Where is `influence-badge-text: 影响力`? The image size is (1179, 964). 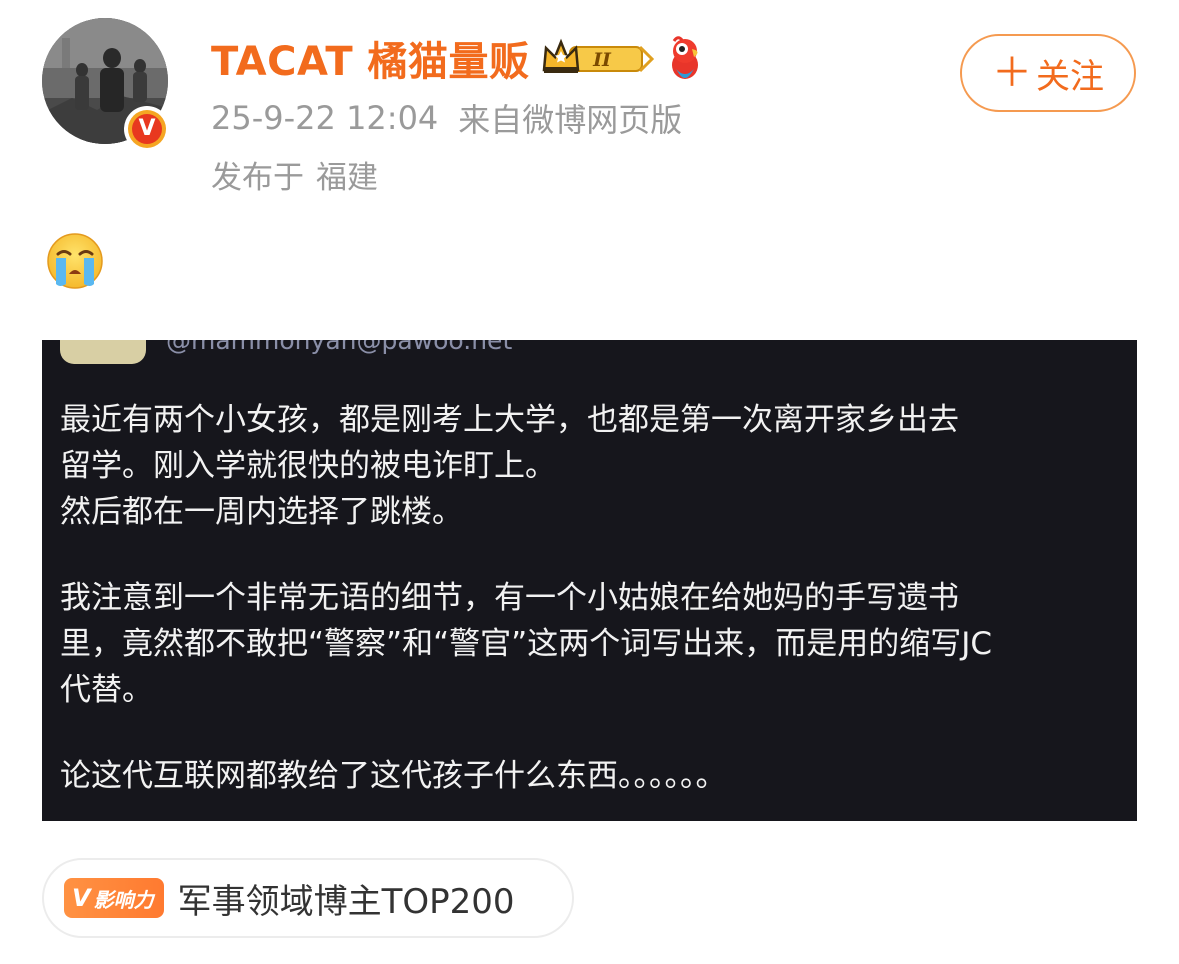
influence-badge-text: 影响力 is located at coordinates (123, 899).